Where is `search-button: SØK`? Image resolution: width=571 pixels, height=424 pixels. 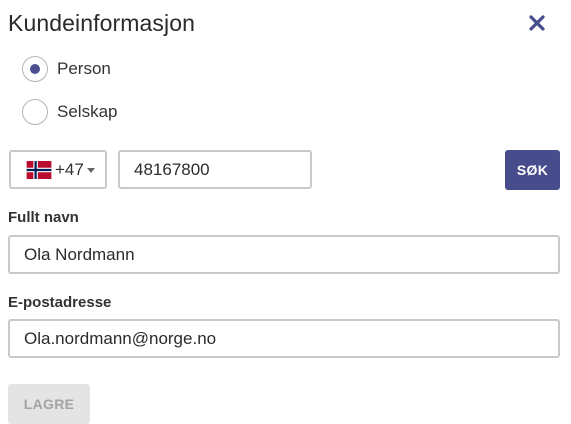
search-button: SØK is located at coordinates (532, 170).